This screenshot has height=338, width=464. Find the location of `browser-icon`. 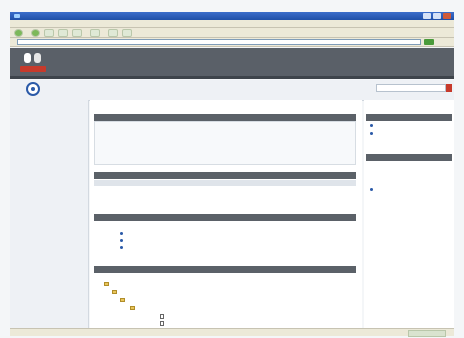

browser-icon is located at coordinates (17, 16).